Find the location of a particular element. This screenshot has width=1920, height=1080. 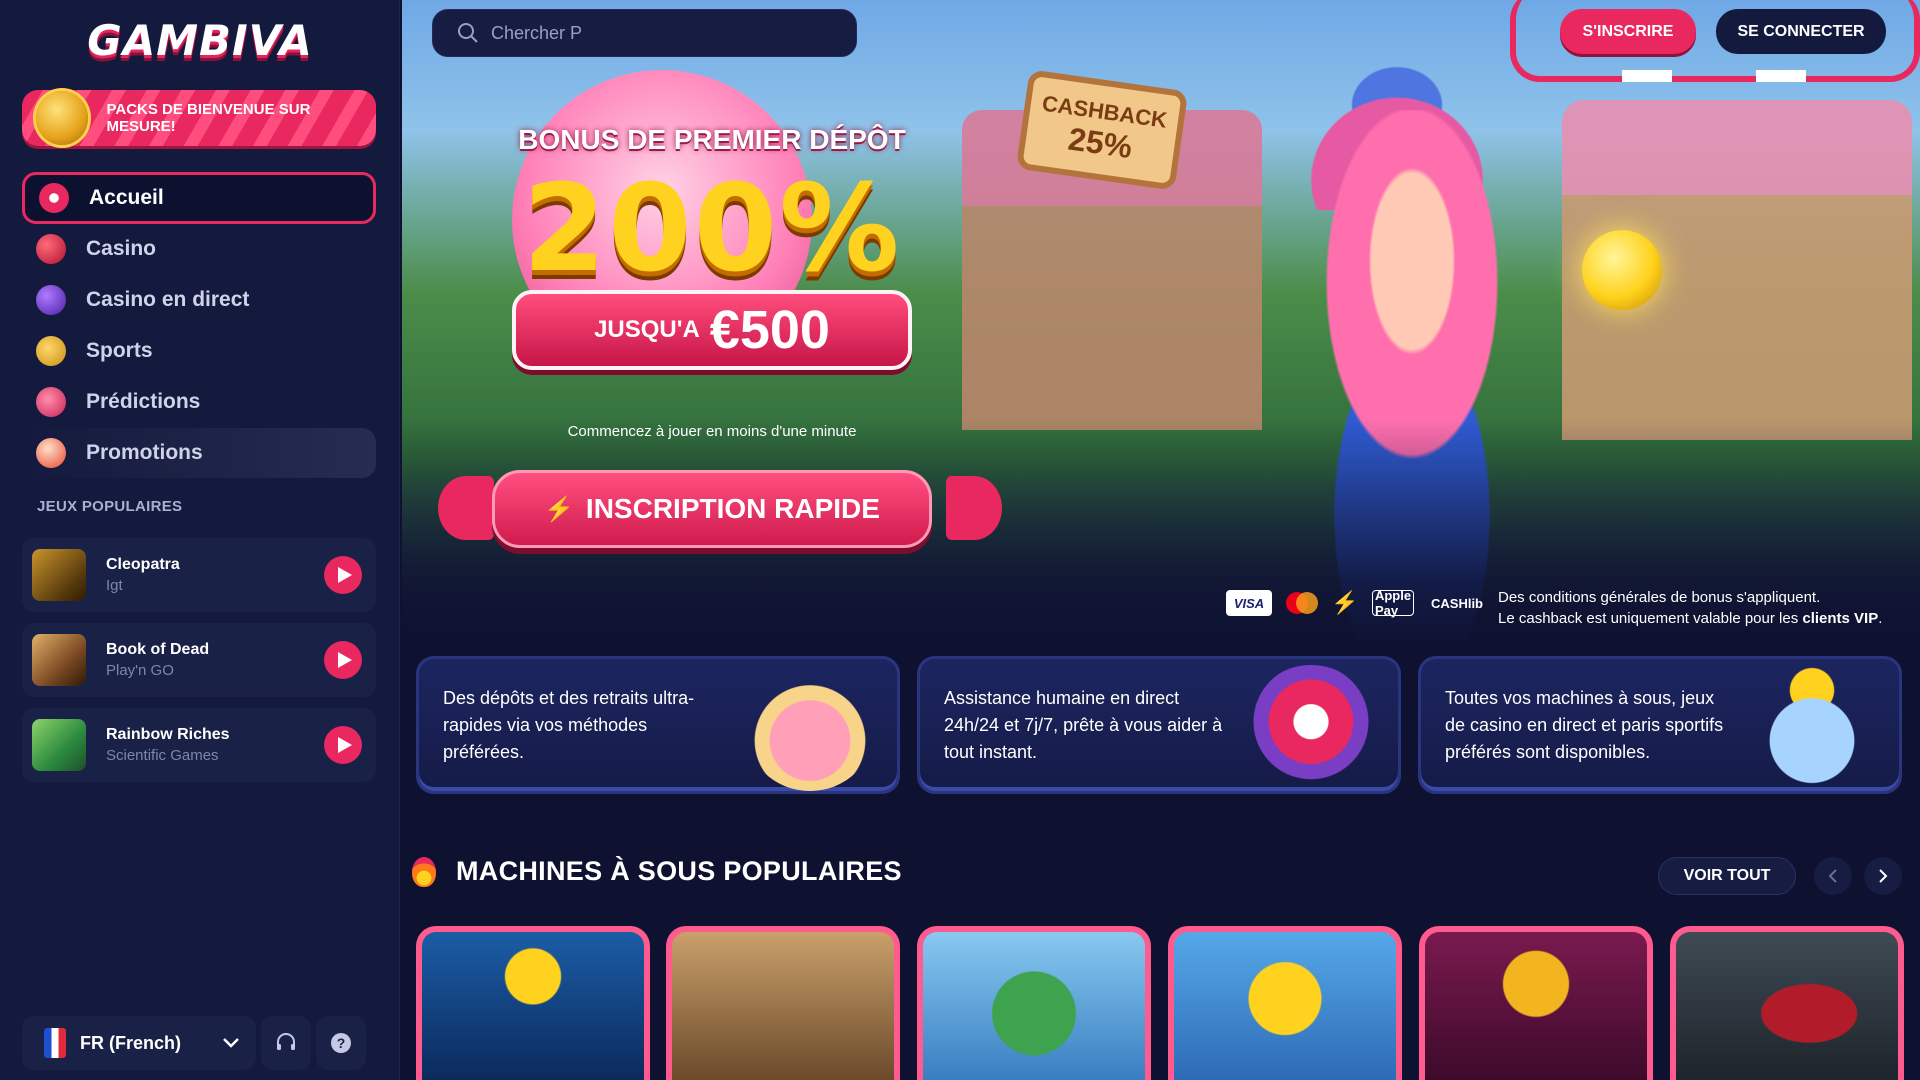

candy-wrapper-right is located at coordinates (974, 508).